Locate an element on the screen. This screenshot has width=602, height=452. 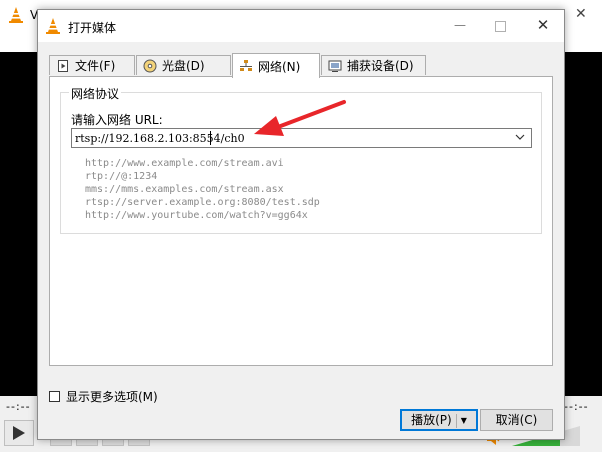
example-url: mms://mms.examples.com/stream.asx is located at coordinates (184, 189).